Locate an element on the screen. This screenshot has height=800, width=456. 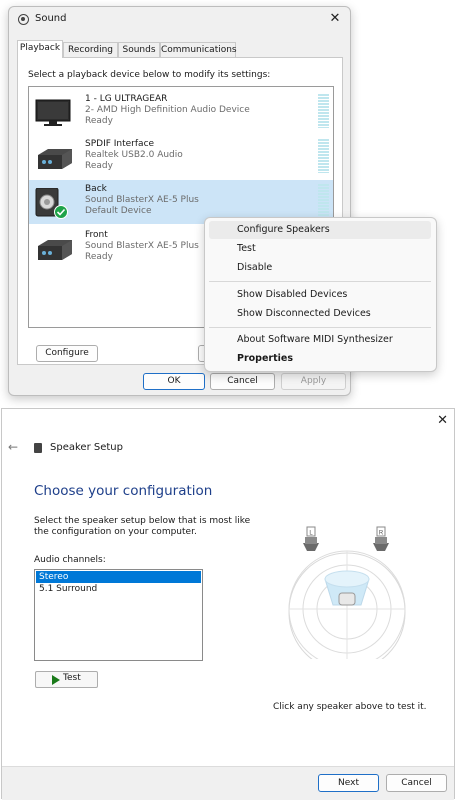
window-title: Sound is located at coordinates (51, 18).